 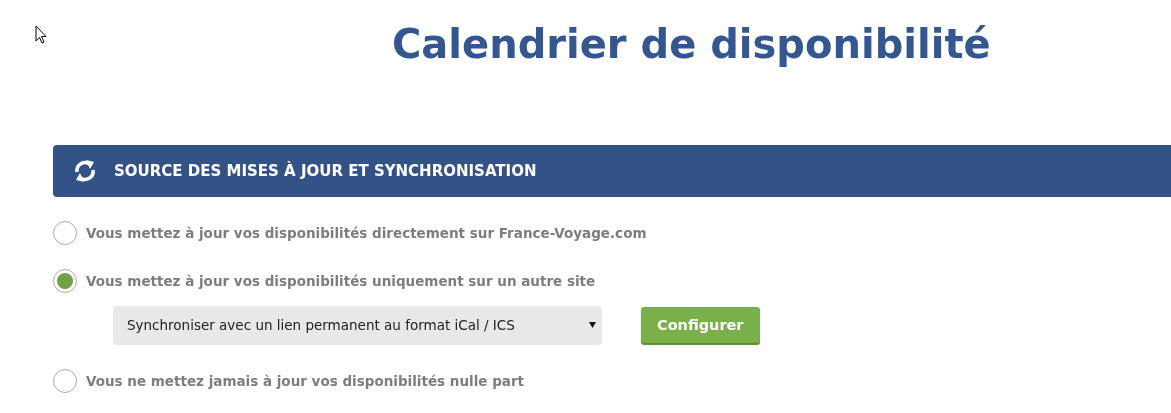 I want to click on option-label: Vous ne mettez jamais à jour vos disponibilités nulle part, so click(x=305, y=381).